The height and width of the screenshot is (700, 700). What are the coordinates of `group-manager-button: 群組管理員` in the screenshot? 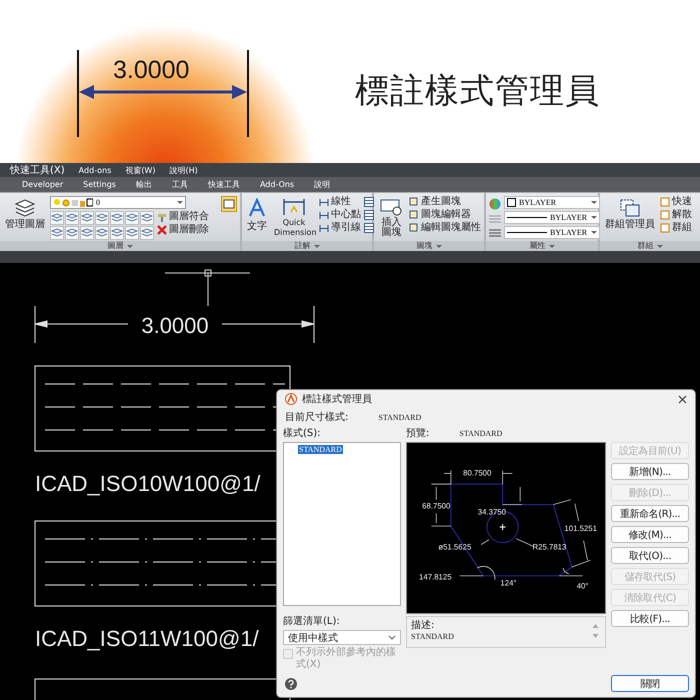 It's located at (630, 214).